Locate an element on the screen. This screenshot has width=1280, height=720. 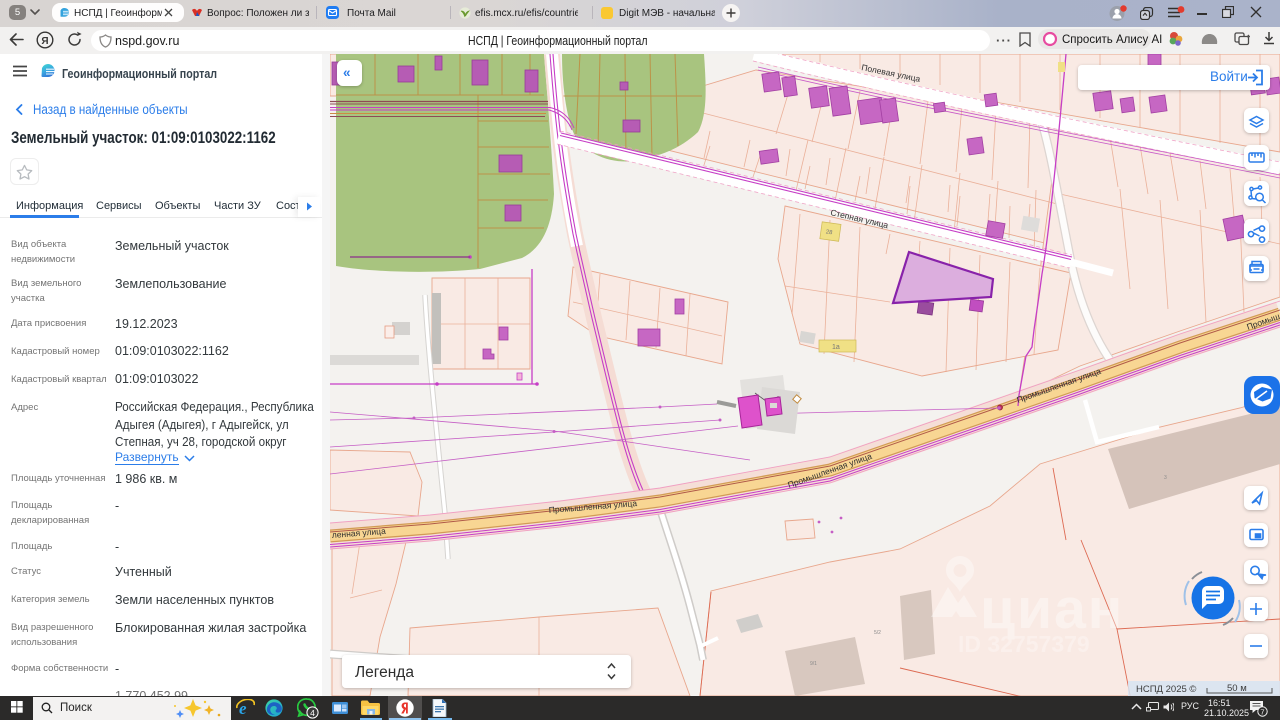
svg-text: НСПД 2025 © is located at coordinates (1166, 689).